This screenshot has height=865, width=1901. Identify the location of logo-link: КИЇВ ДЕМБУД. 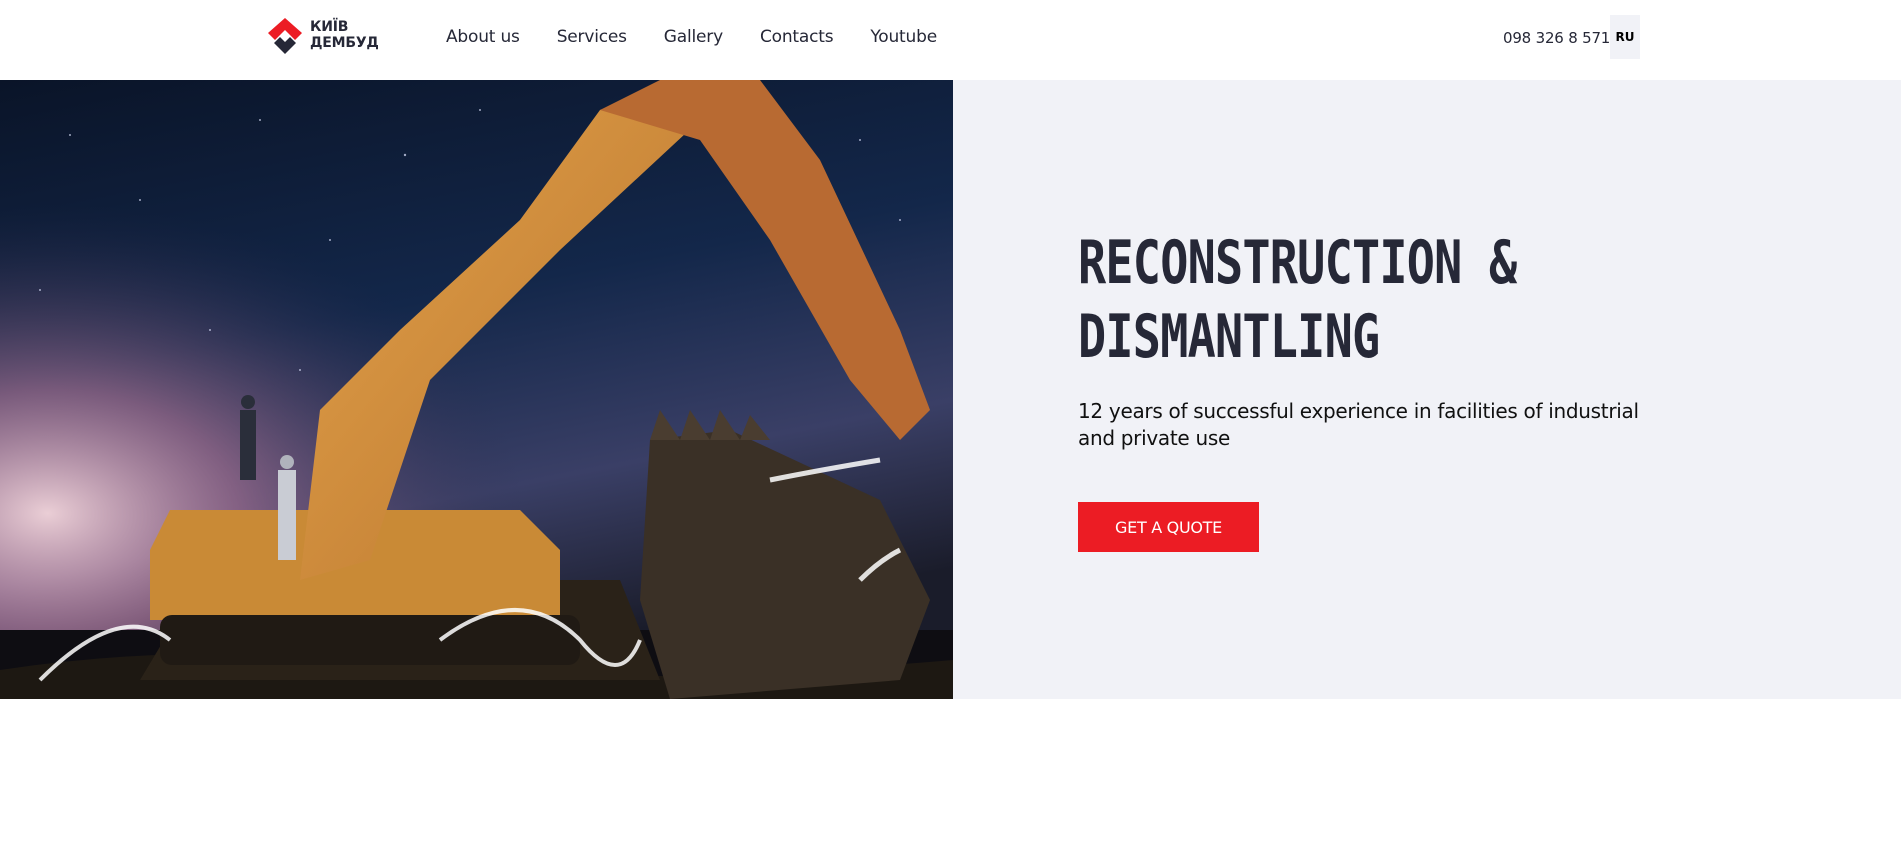
(325, 35).